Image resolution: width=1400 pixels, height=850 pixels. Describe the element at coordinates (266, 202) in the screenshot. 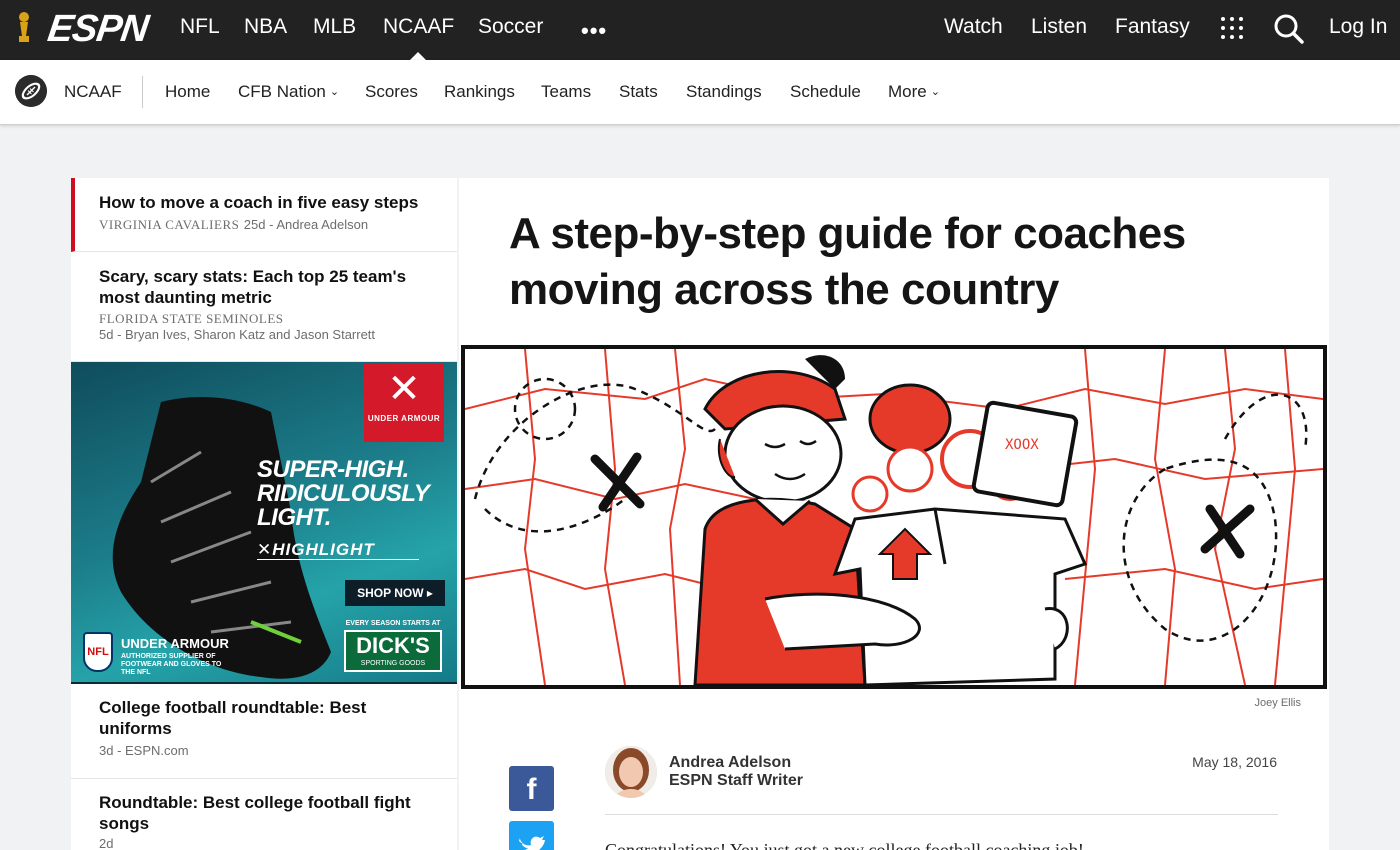

I see `story-title: How to move a coach in five easy steps` at that location.